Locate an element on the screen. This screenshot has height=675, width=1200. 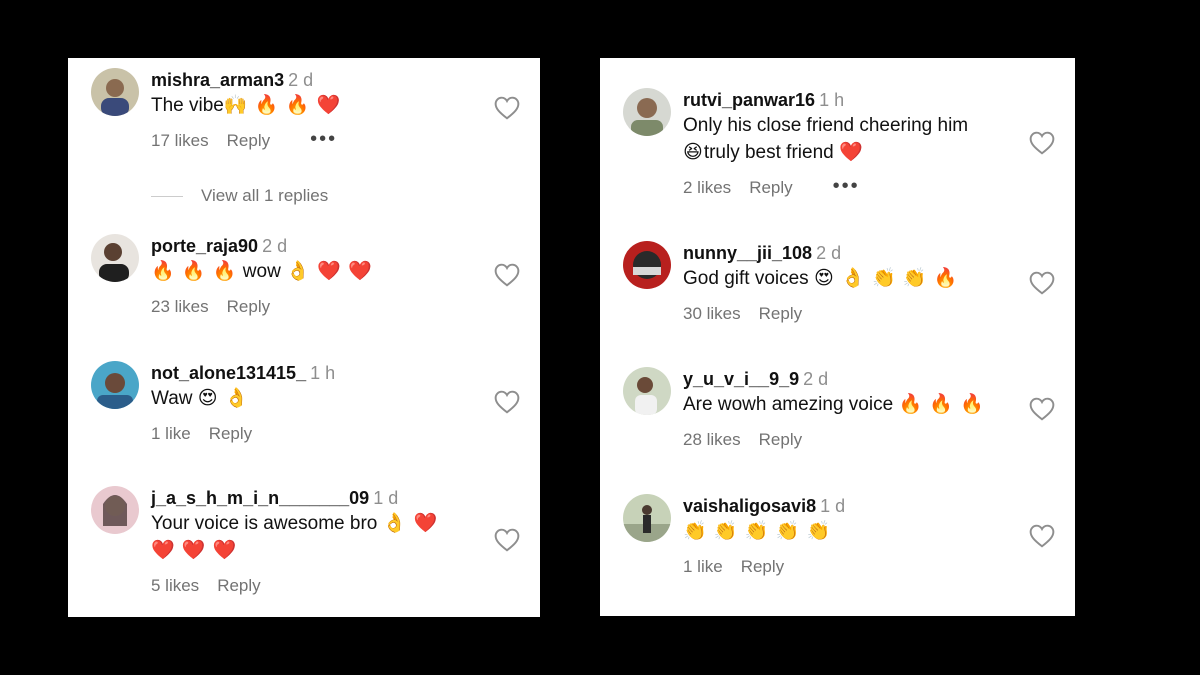
likes-count: 30 likes is located at coordinates (712, 314).